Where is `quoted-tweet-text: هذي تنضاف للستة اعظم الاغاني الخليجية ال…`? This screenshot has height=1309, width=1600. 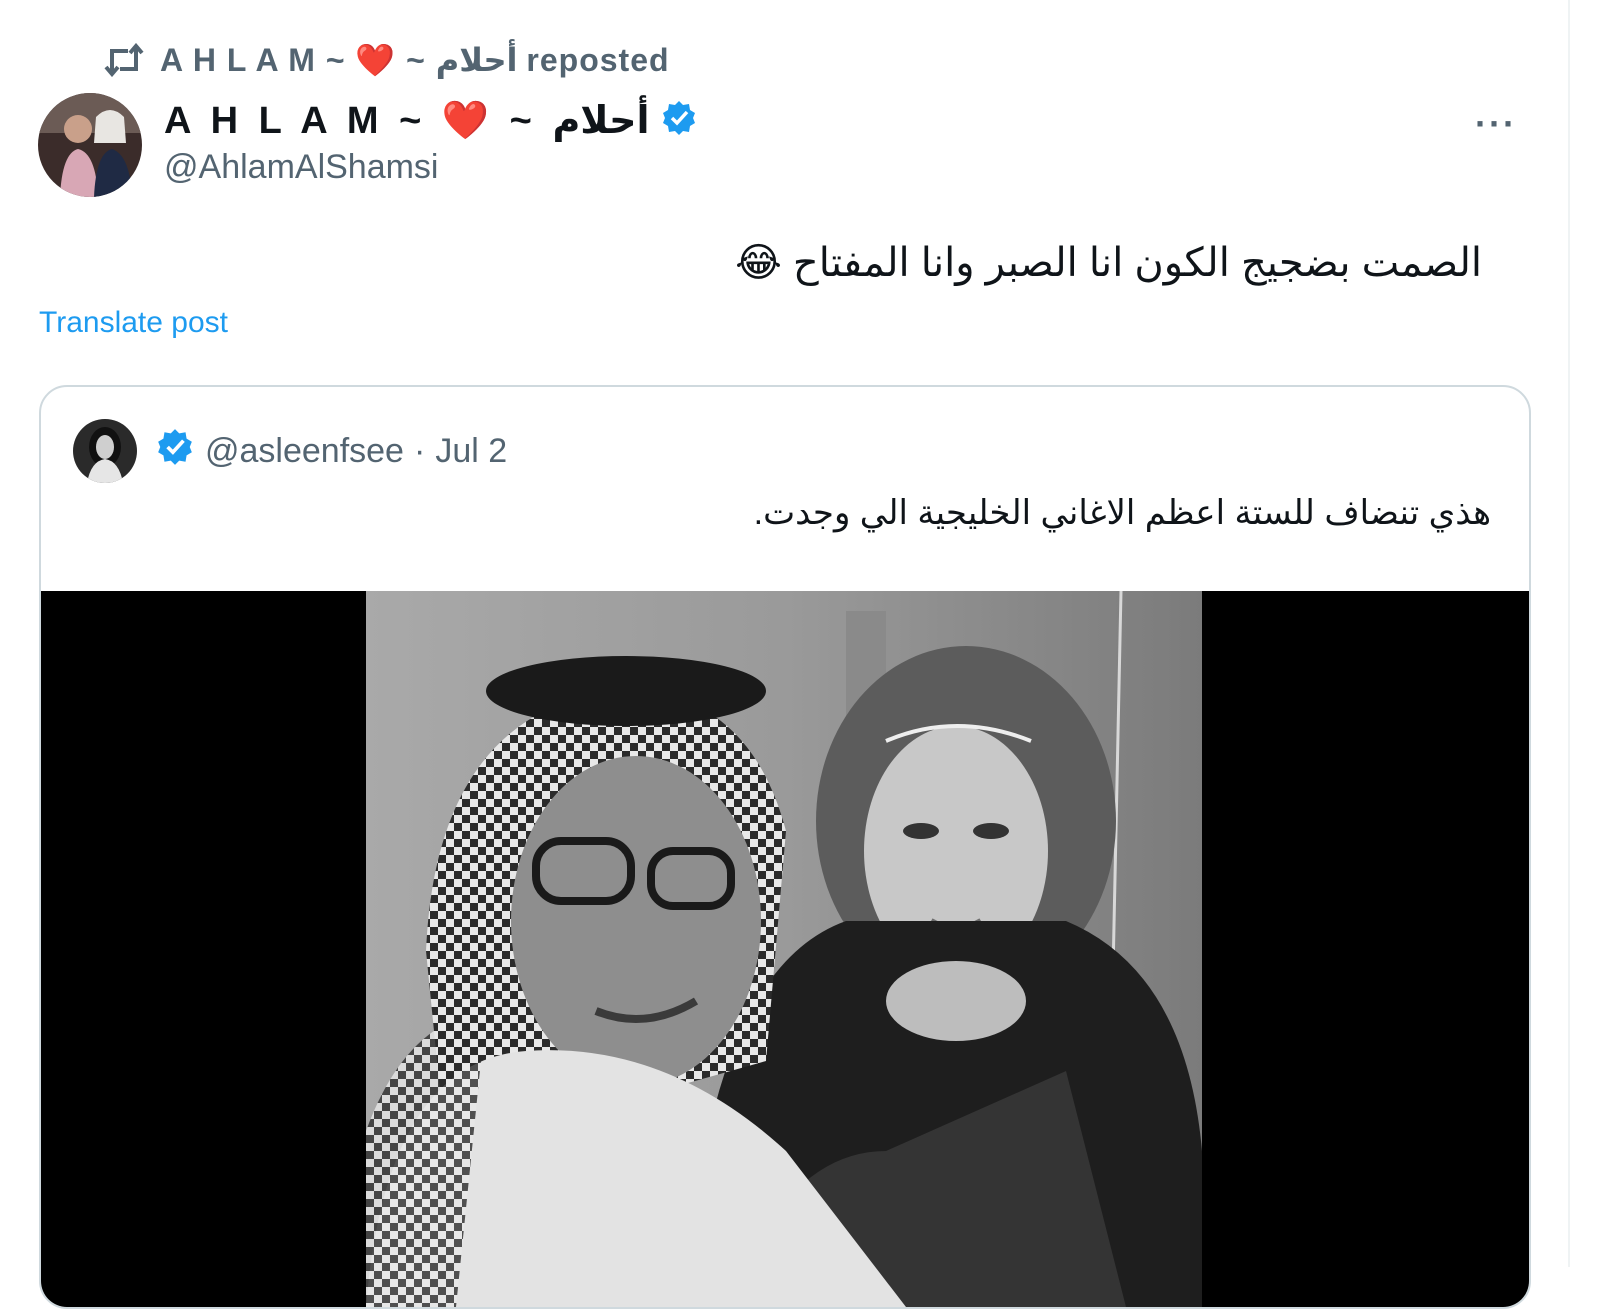 quoted-tweet-text: هذي تنضاف للستة اعظم الاغاني الخليجية ال… is located at coordinates (1122, 513).